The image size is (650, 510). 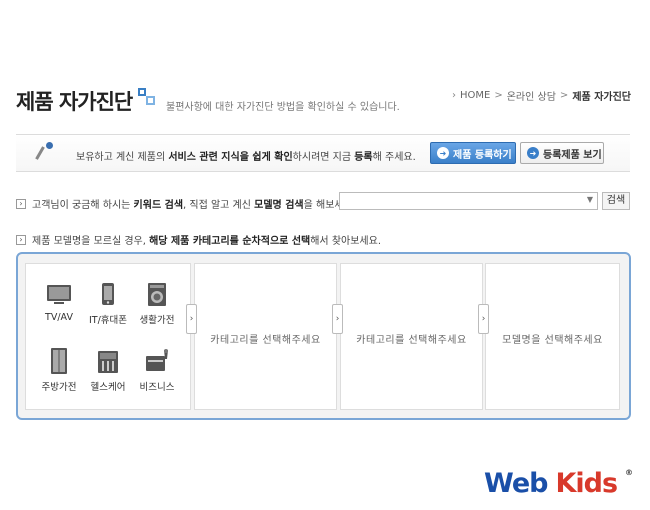 I want to click on category-it-phone: IT/휴대폰, so click(x=108, y=304).